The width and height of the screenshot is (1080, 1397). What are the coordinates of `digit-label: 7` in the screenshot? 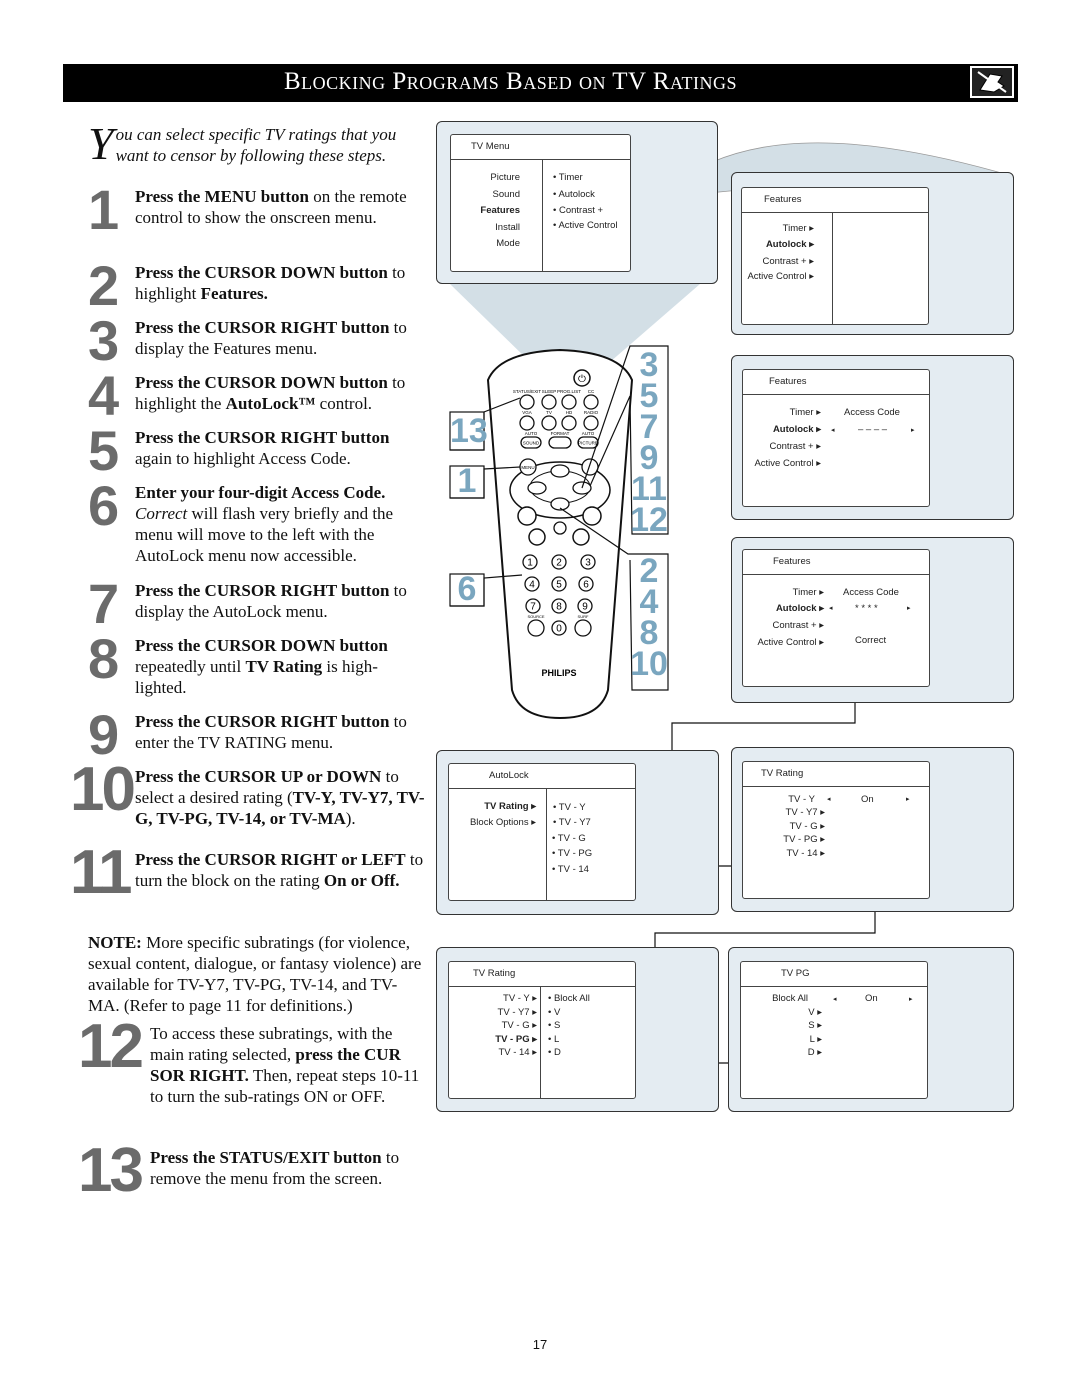 It's located at (533, 607).